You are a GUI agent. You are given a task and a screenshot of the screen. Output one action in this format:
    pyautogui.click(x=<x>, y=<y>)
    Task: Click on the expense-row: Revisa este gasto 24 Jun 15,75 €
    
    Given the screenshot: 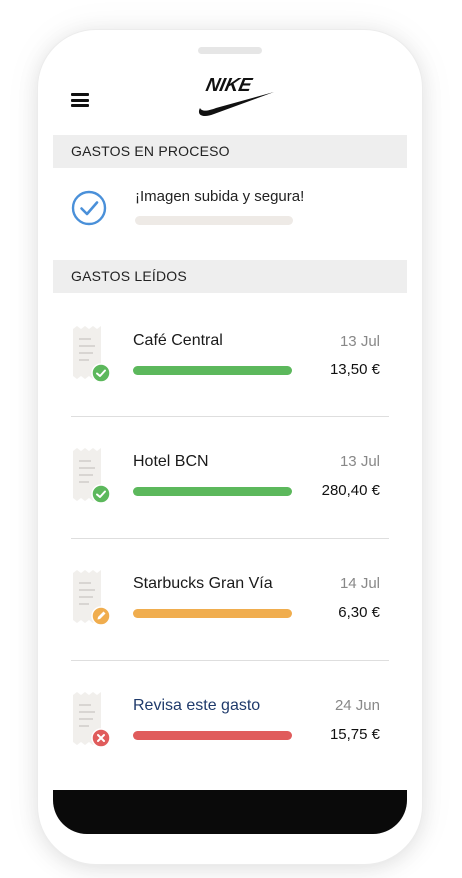 What is the action you would take?
    pyautogui.click(x=230, y=725)
    